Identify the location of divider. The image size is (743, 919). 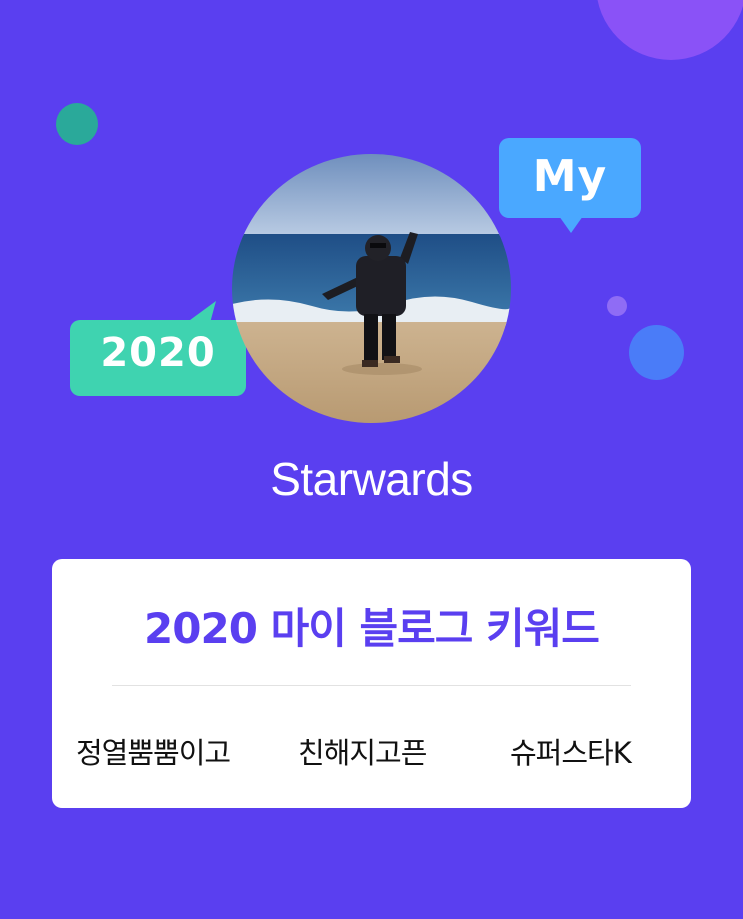
(371, 685).